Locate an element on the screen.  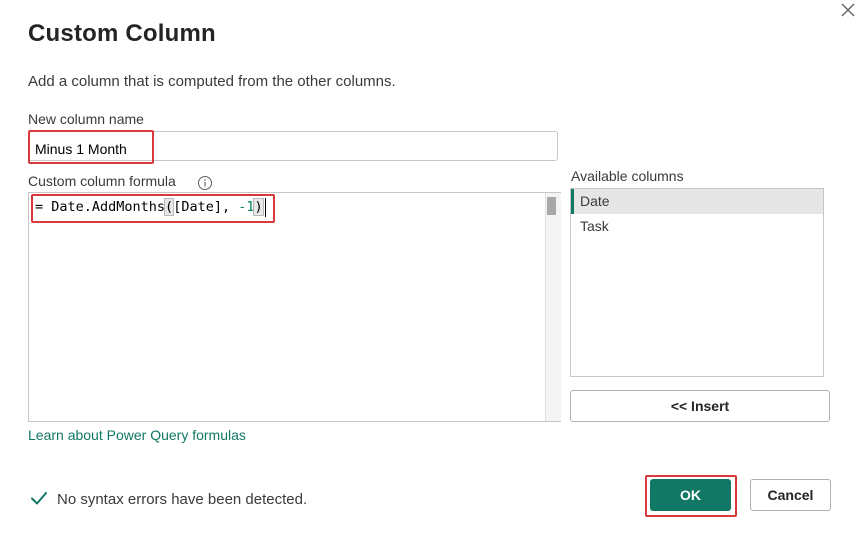
check-icon is located at coordinates (39, 498).